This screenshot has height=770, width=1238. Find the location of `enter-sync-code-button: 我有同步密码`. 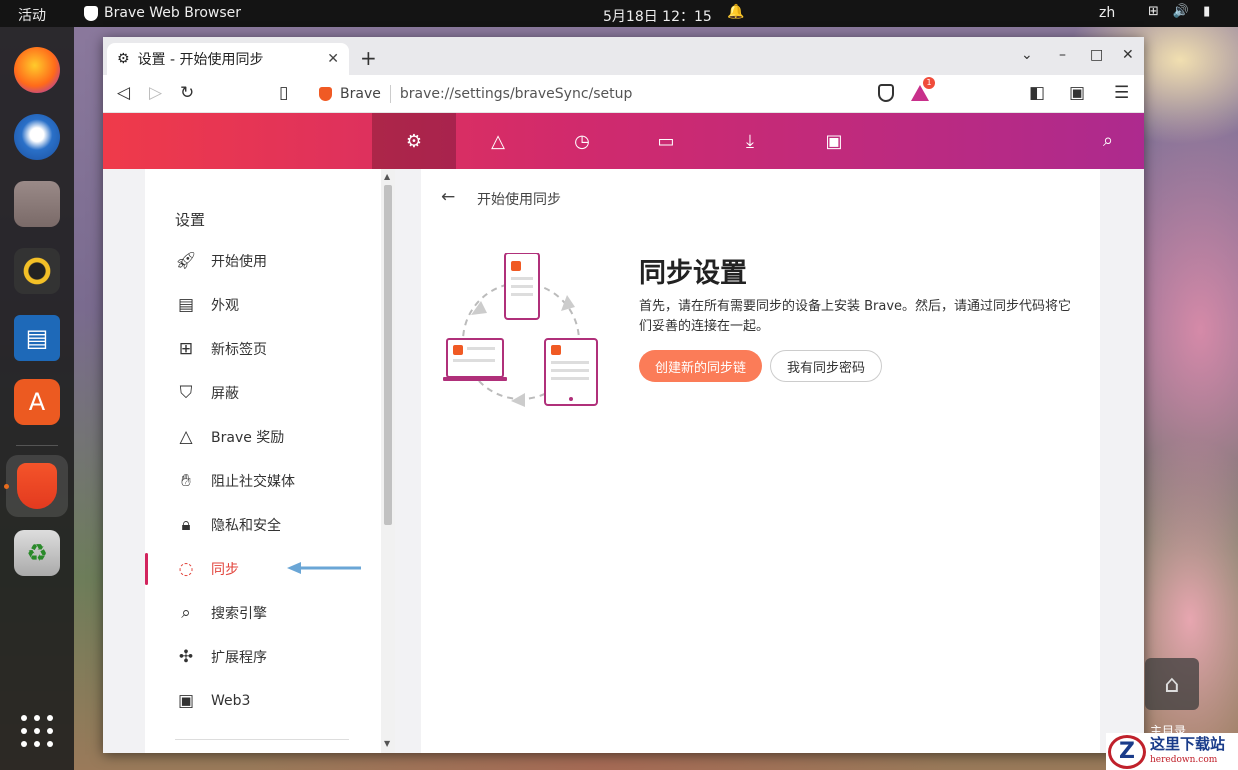

enter-sync-code-button: 我有同步密码 is located at coordinates (826, 366).